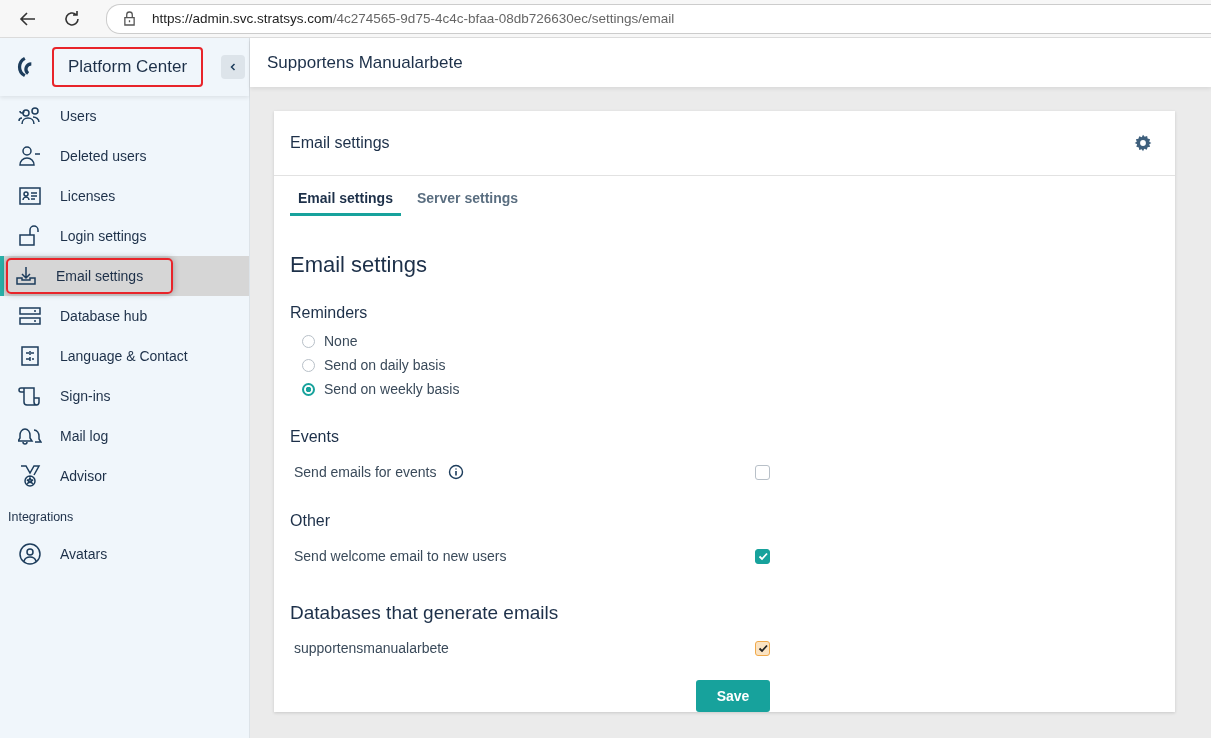  Describe the element at coordinates (456, 472) in the screenshot. I see `info-icon` at that location.